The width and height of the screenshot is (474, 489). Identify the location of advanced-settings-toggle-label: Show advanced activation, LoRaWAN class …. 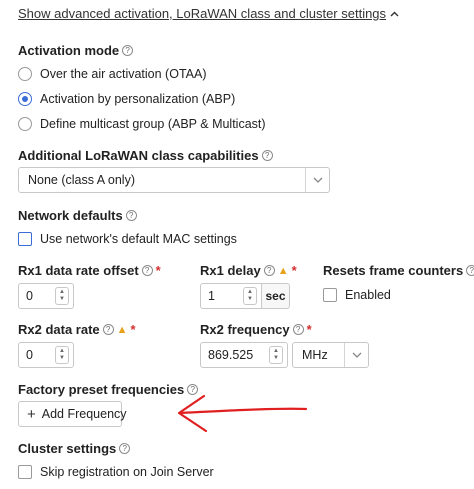
(202, 13).